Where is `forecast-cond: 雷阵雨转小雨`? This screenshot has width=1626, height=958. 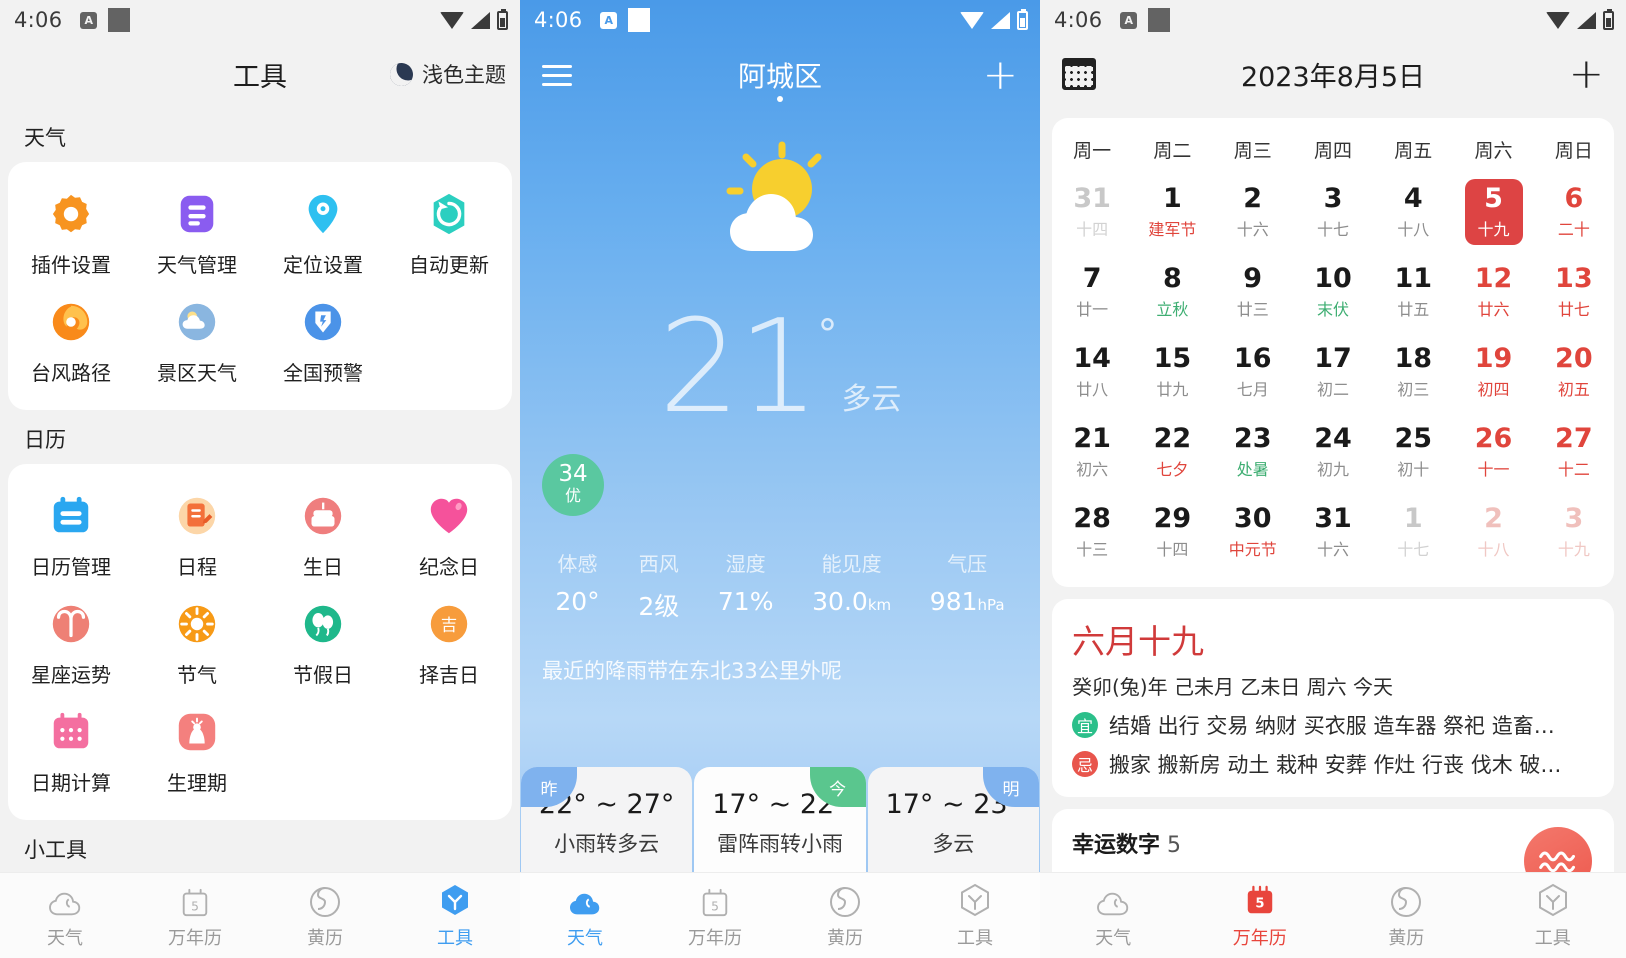 forecast-cond: 雷阵雨转小雨 is located at coordinates (779, 844).